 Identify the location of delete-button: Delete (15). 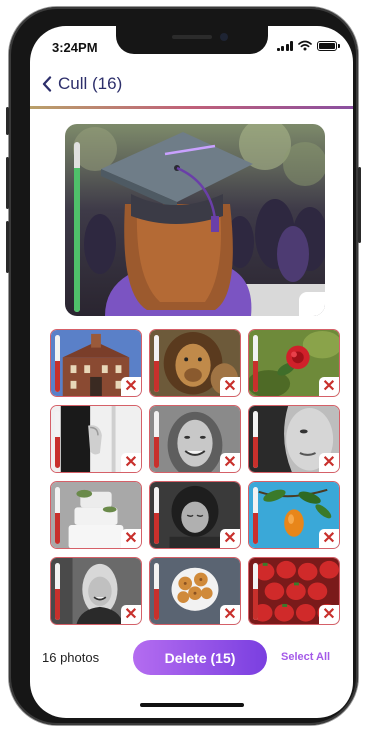
(200, 657).